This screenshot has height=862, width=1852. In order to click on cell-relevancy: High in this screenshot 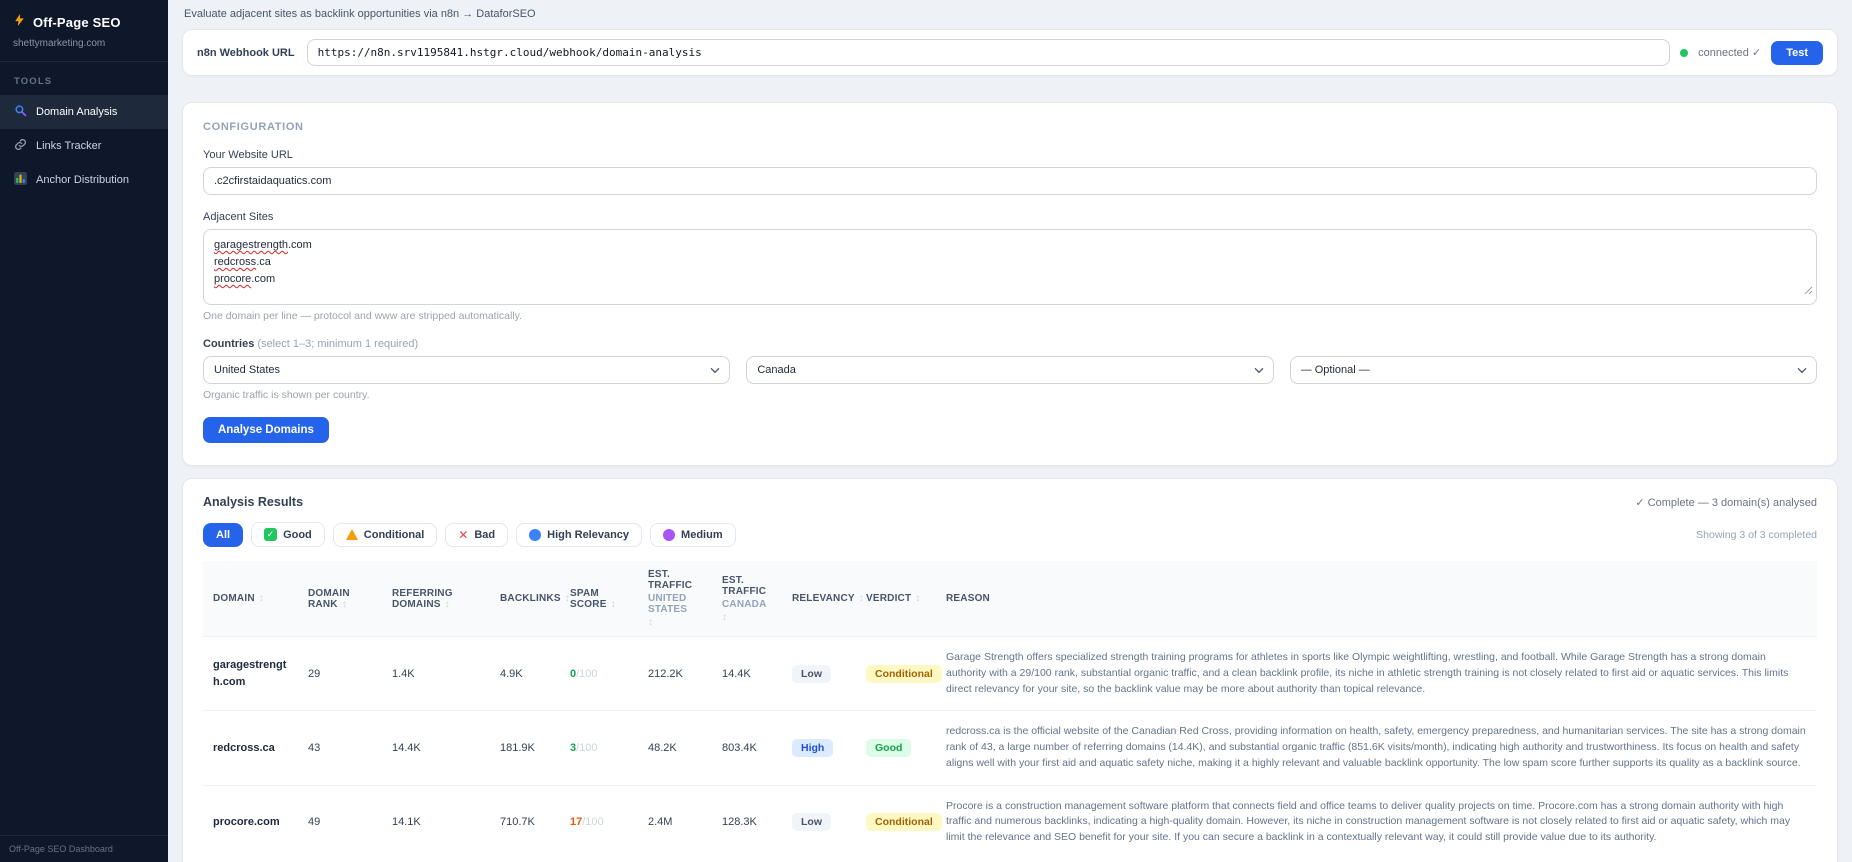, I will do `click(819, 747)`.